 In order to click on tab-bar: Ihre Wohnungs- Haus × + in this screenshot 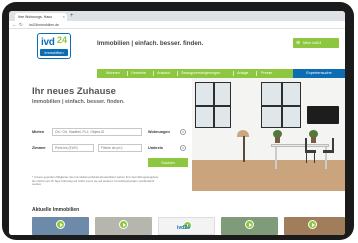, I will do `click(177, 16)`.